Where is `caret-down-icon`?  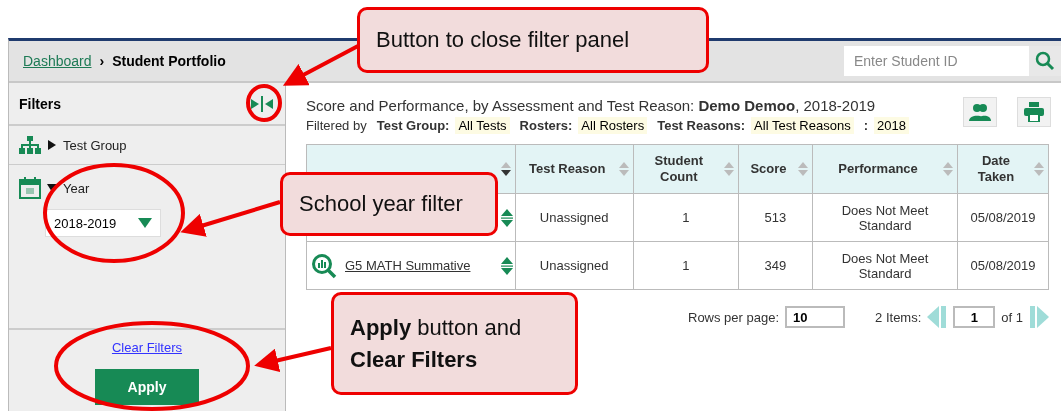
caret-down-icon is located at coordinates (52, 188).